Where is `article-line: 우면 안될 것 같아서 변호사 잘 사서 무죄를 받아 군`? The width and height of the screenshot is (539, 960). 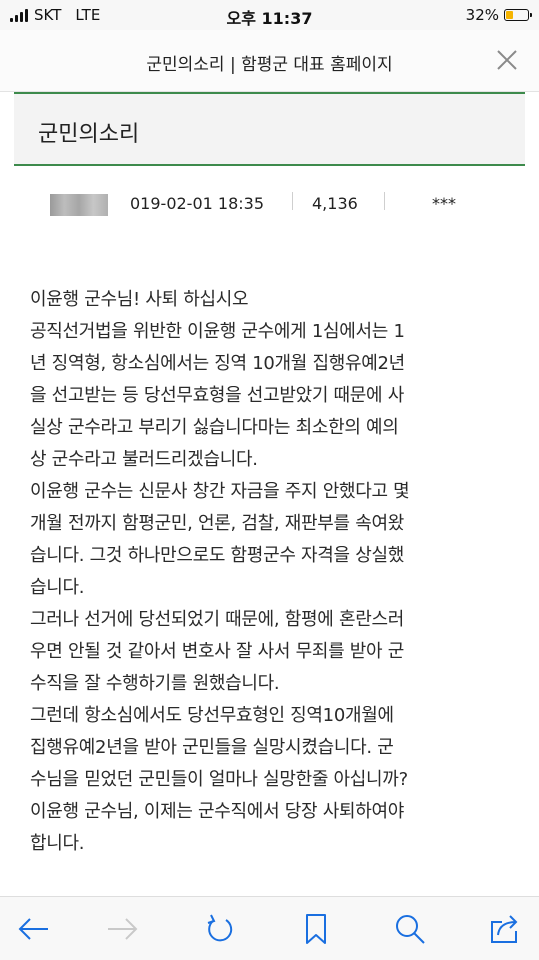 article-line: 우면 안될 것 같아서 변호사 잘 사서 무죄를 받아 군 is located at coordinates (217, 651).